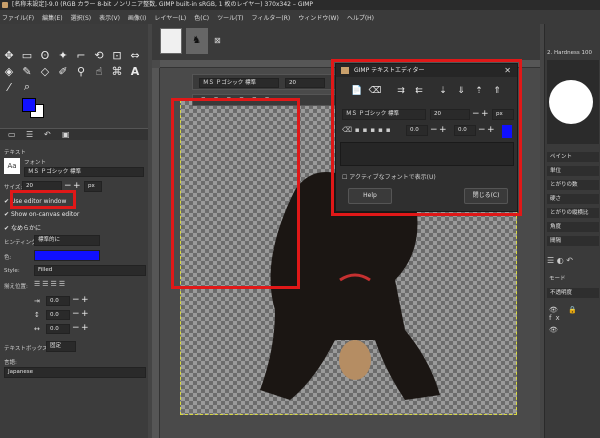  Describe the element at coordinates (135, 55) in the screenshot. I see `flip-icon: ⇔` at that location.